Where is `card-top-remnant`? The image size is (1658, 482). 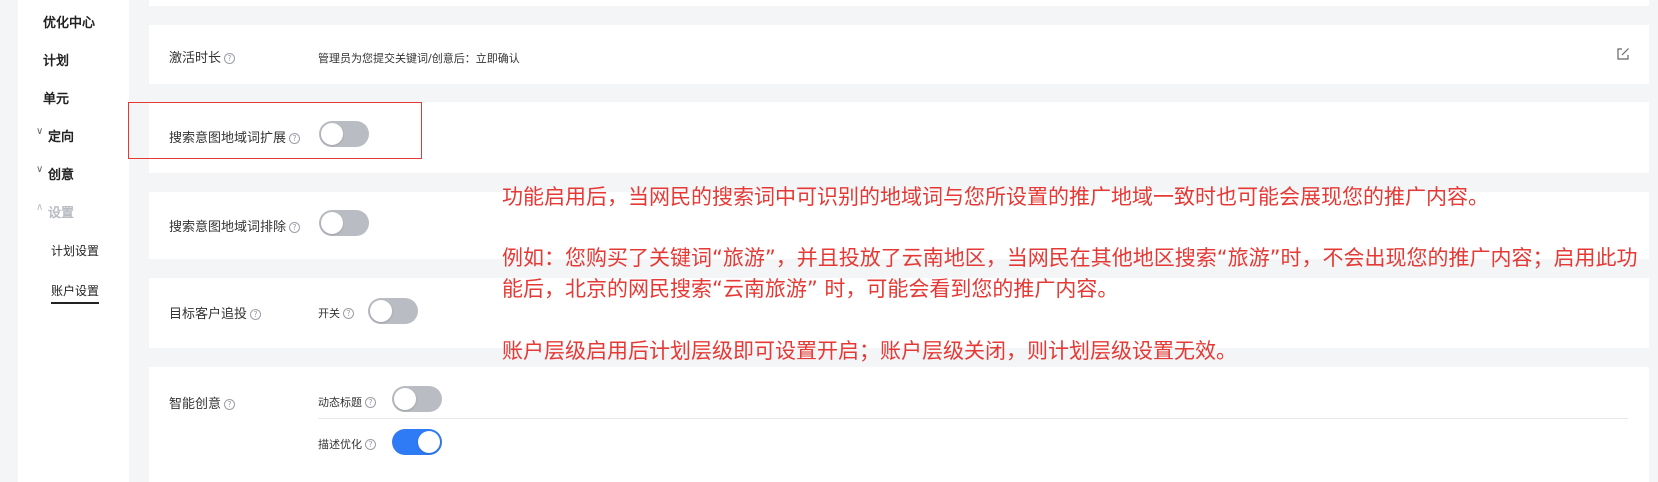 card-top-remnant is located at coordinates (899, 3).